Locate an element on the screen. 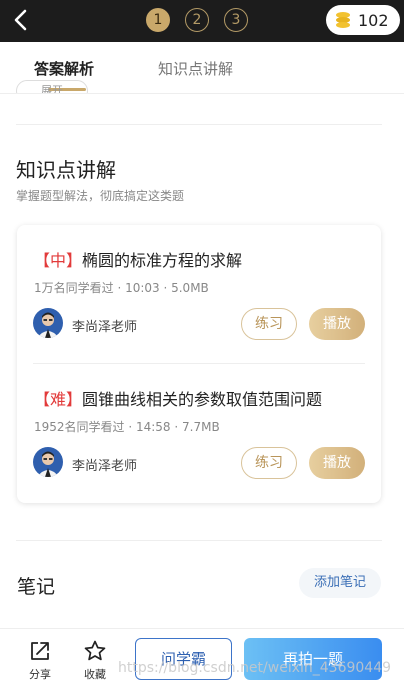 Image resolution: width=404 pixels, height=686 pixels. difficulty-badge: 【难】 is located at coordinates (58, 399).